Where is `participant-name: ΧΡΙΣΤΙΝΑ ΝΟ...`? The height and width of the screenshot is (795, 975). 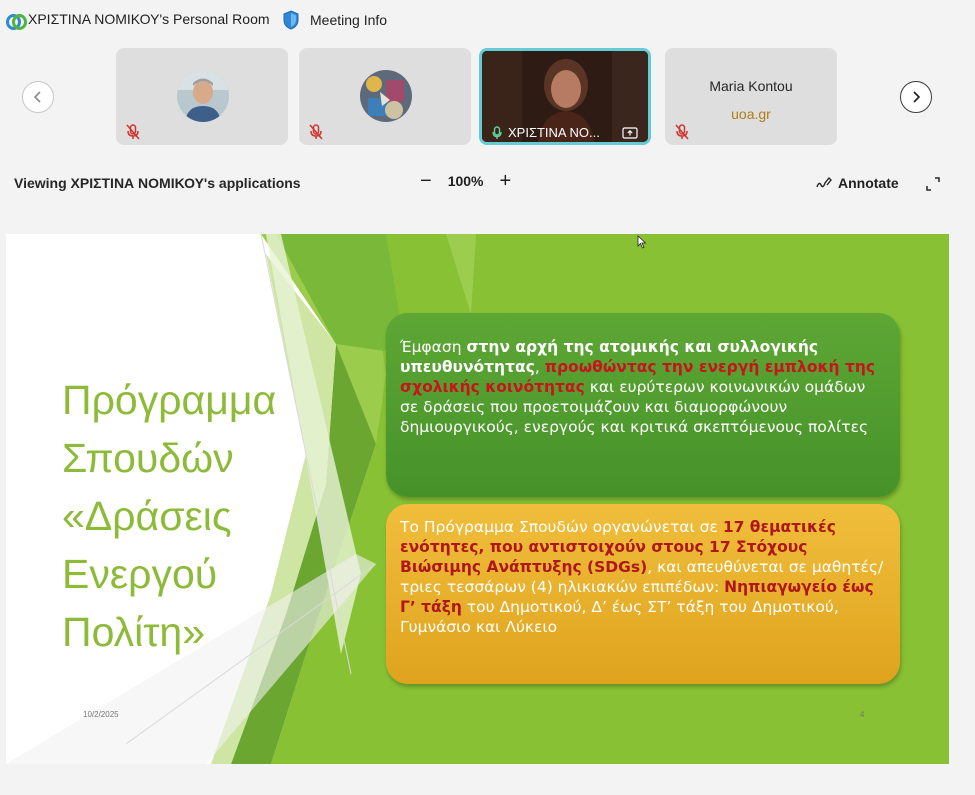
participant-name: ΧΡΙΣΤΙΝΑ ΝΟ... is located at coordinates (554, 132).